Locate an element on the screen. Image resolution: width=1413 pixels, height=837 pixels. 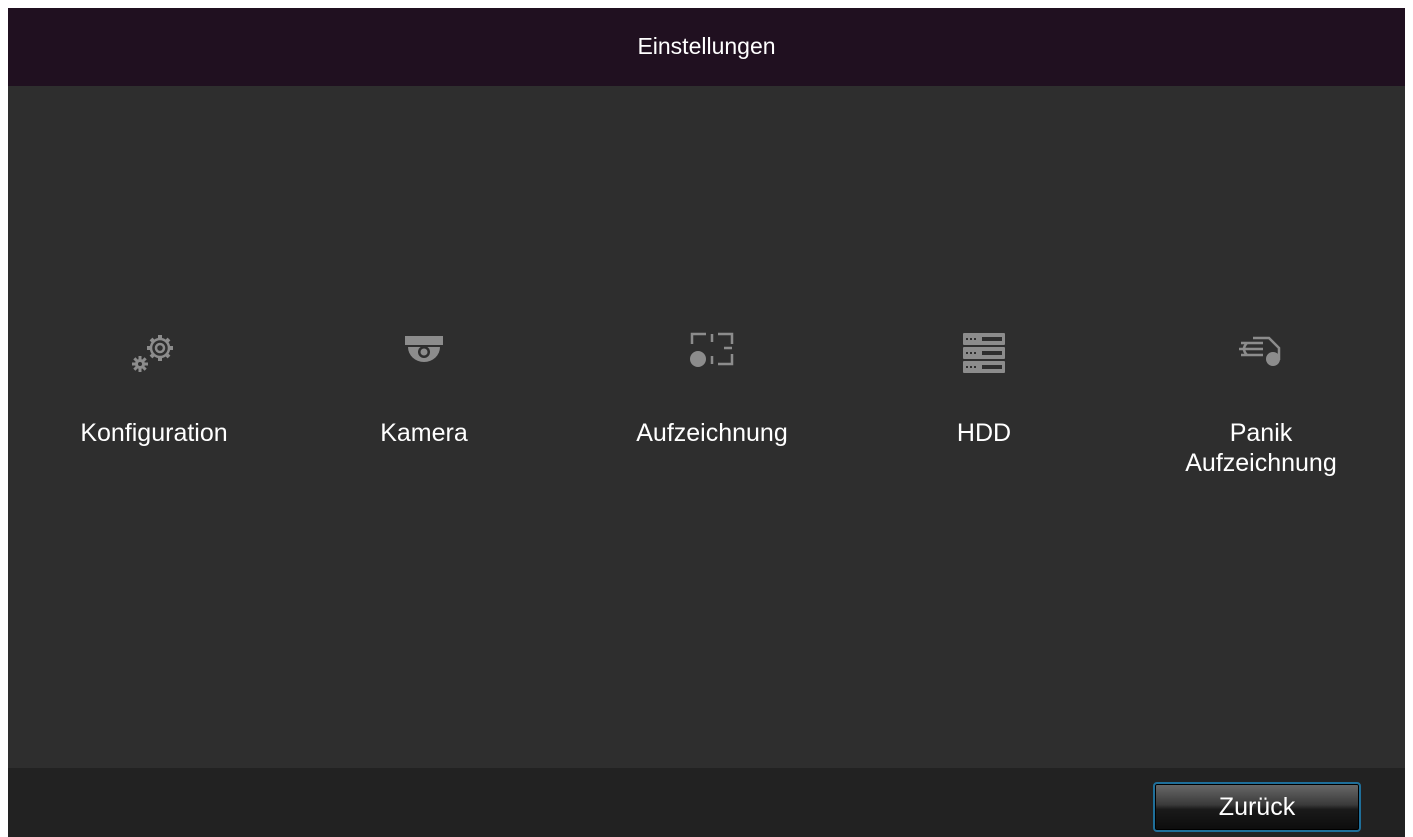
back-button: Zurück is located at coordinates (1257, 807).